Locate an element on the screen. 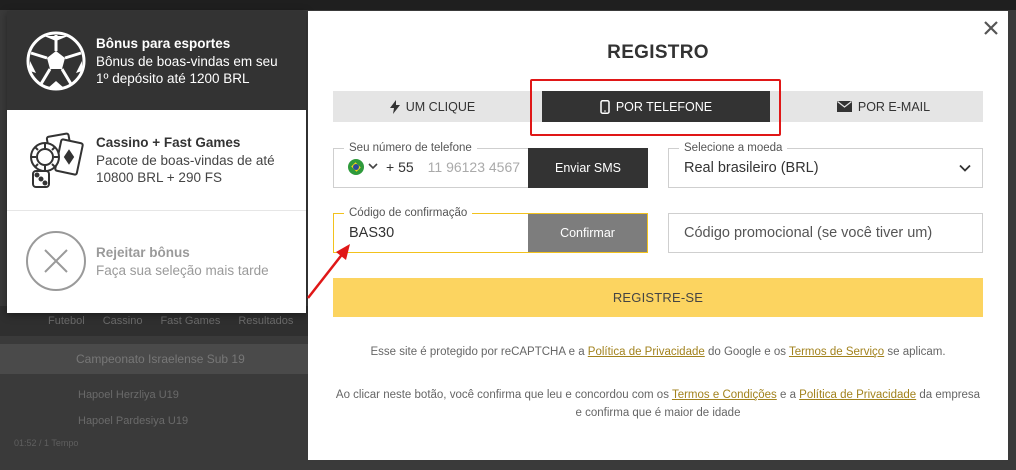 This screenshot has height=470, width=1016. legal-text: e a is located at coordinates (788, 395).